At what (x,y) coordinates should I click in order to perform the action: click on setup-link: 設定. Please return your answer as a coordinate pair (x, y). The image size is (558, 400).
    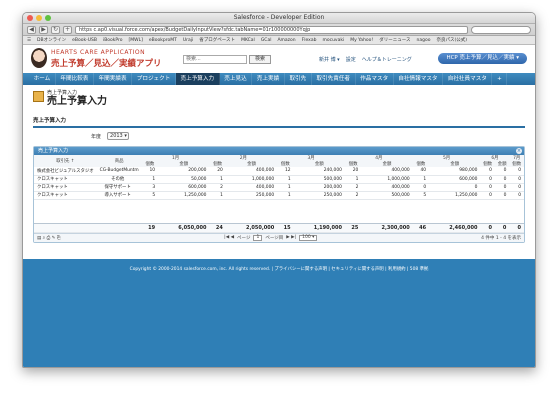
    Looking at the image, I should click on (351, 59).